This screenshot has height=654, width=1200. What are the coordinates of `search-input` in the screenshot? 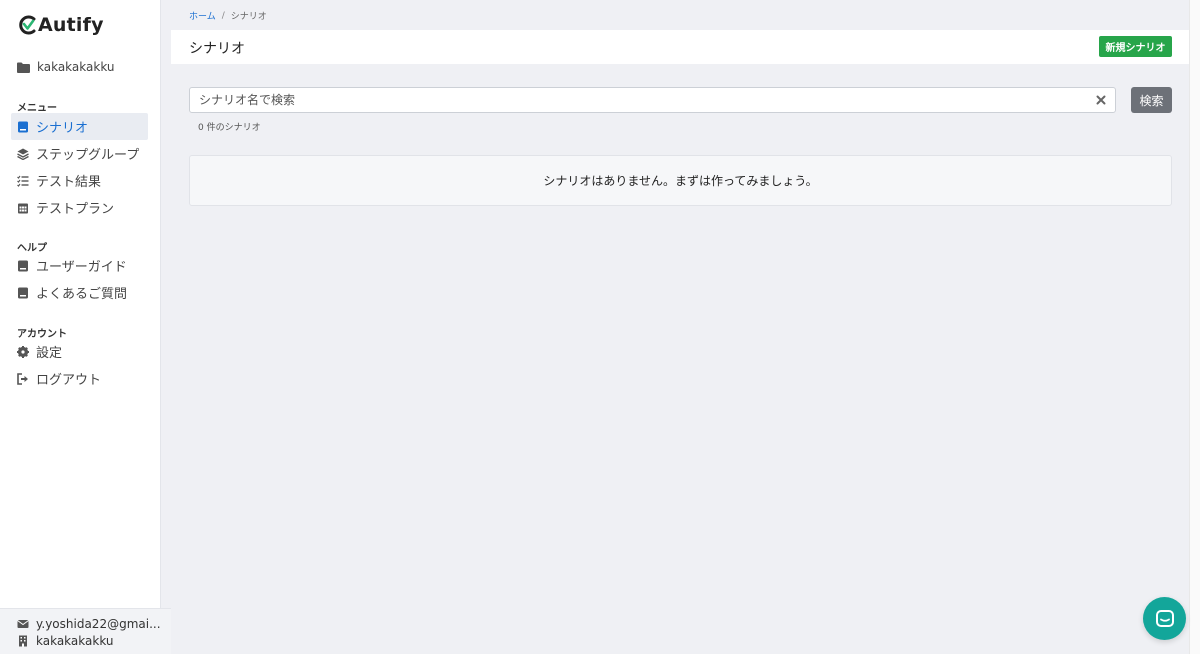 It's located at (639, 100).